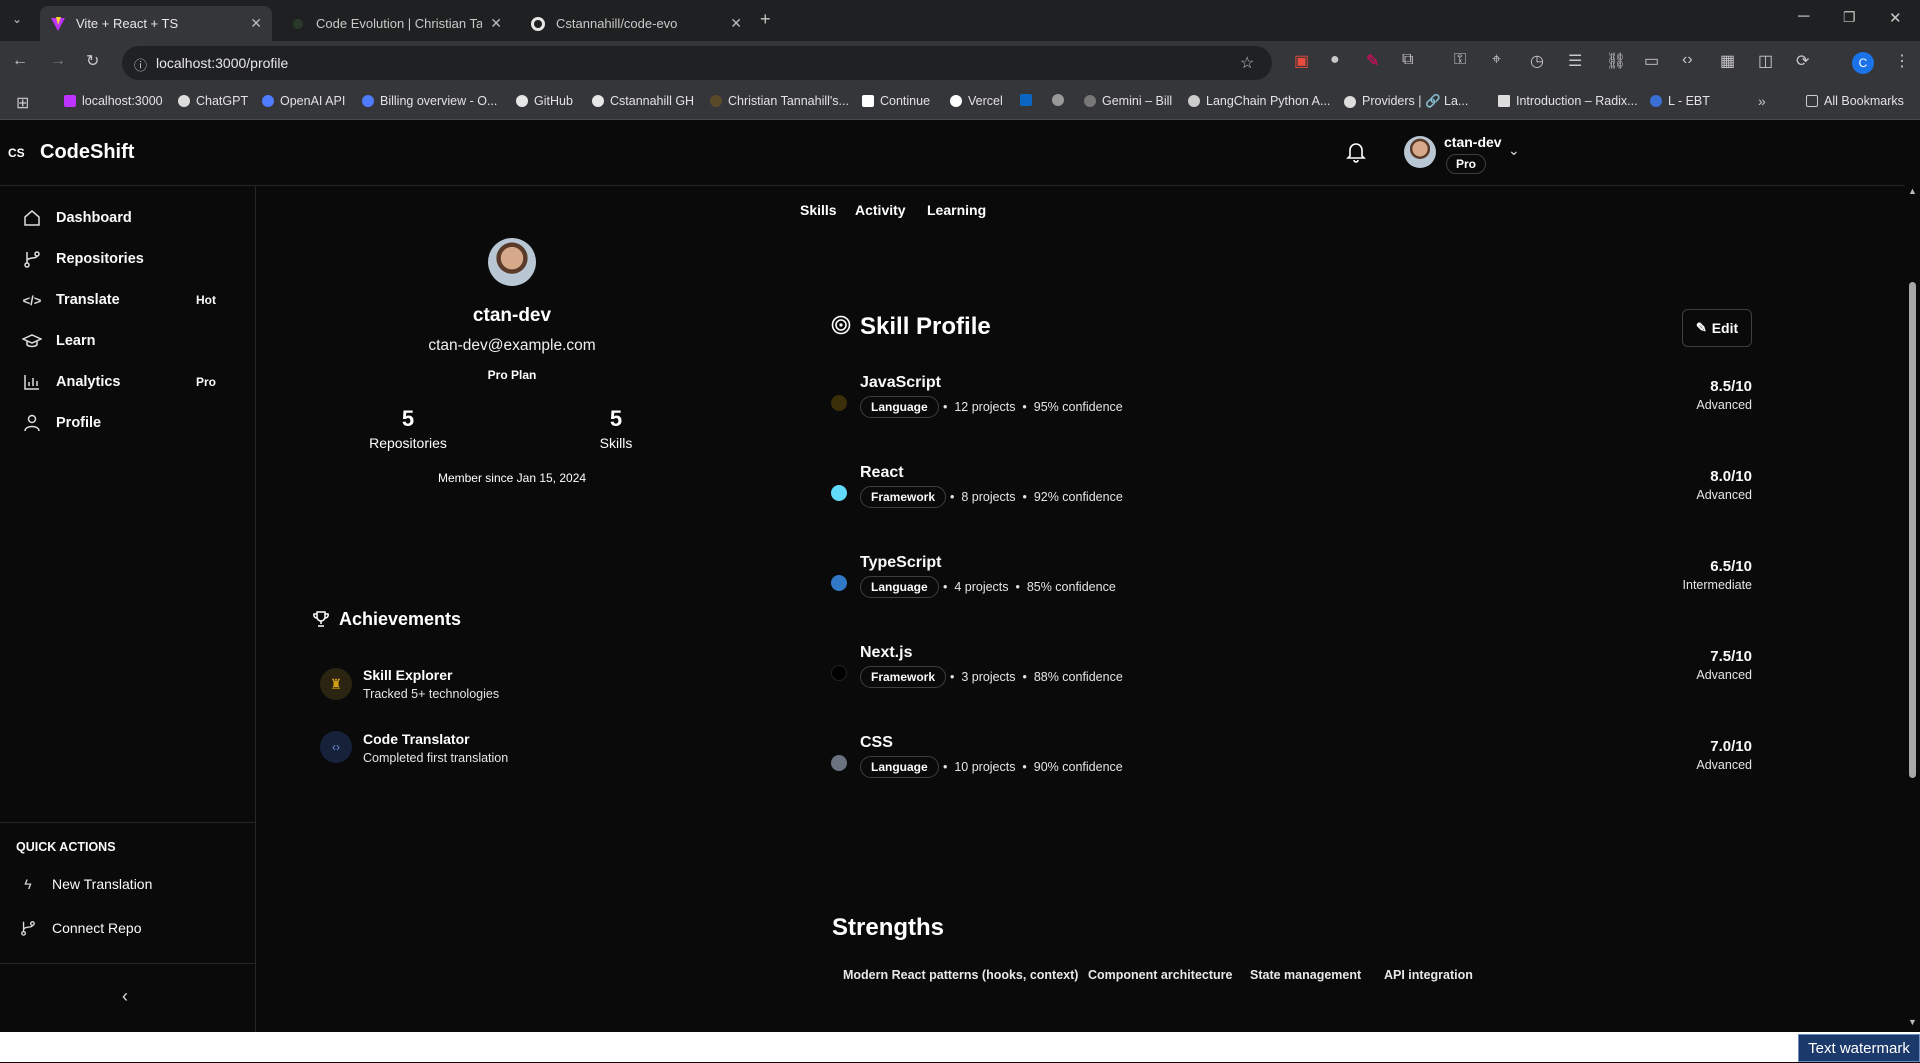 The image size is (1920, 1063). Describe the element at coordinates (956, 210) in the screenshot. I see `tab-learning: Learning` at that location.